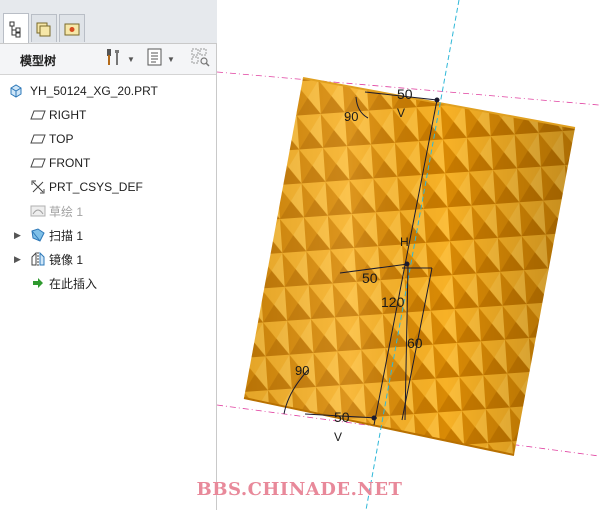 Image resolution: width=599 pixels, height=510 pixels. What do you see at coordinates (338, 437) in the screenshot?
I see `bottom-vertical-constraint: V` at bounding box center [338, 437].